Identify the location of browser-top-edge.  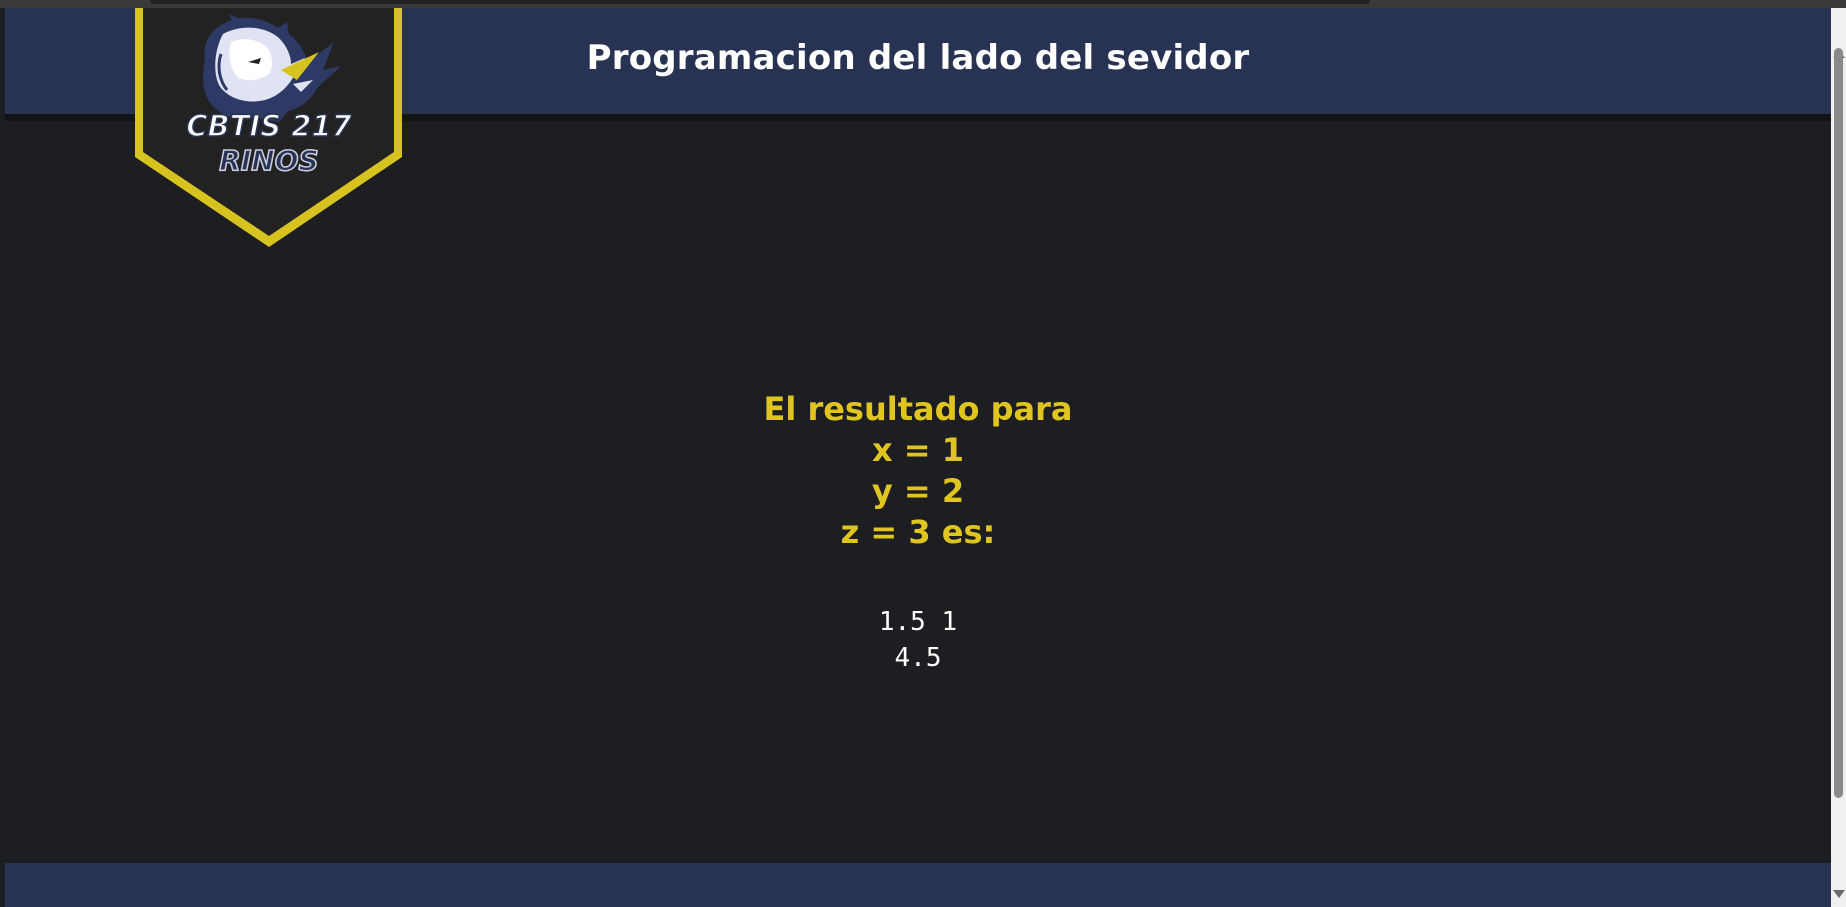
(923, 4).